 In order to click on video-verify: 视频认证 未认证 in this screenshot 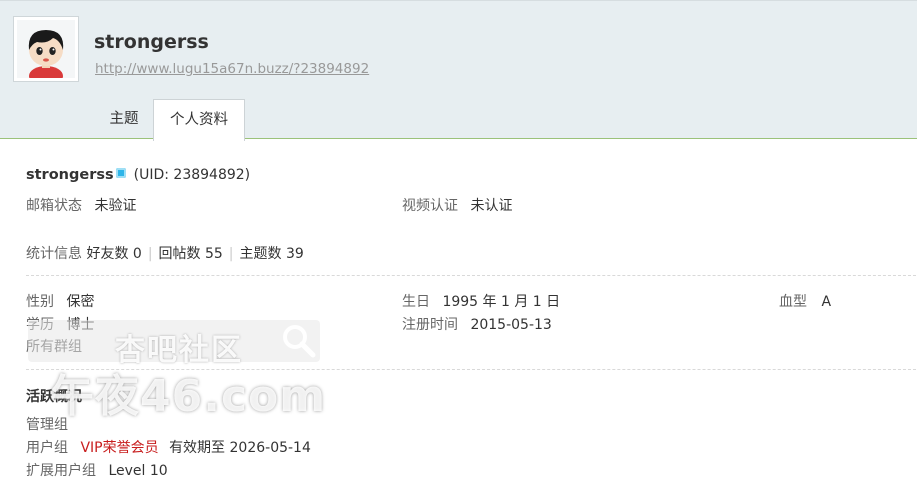, I will do `click(457, 205)`.